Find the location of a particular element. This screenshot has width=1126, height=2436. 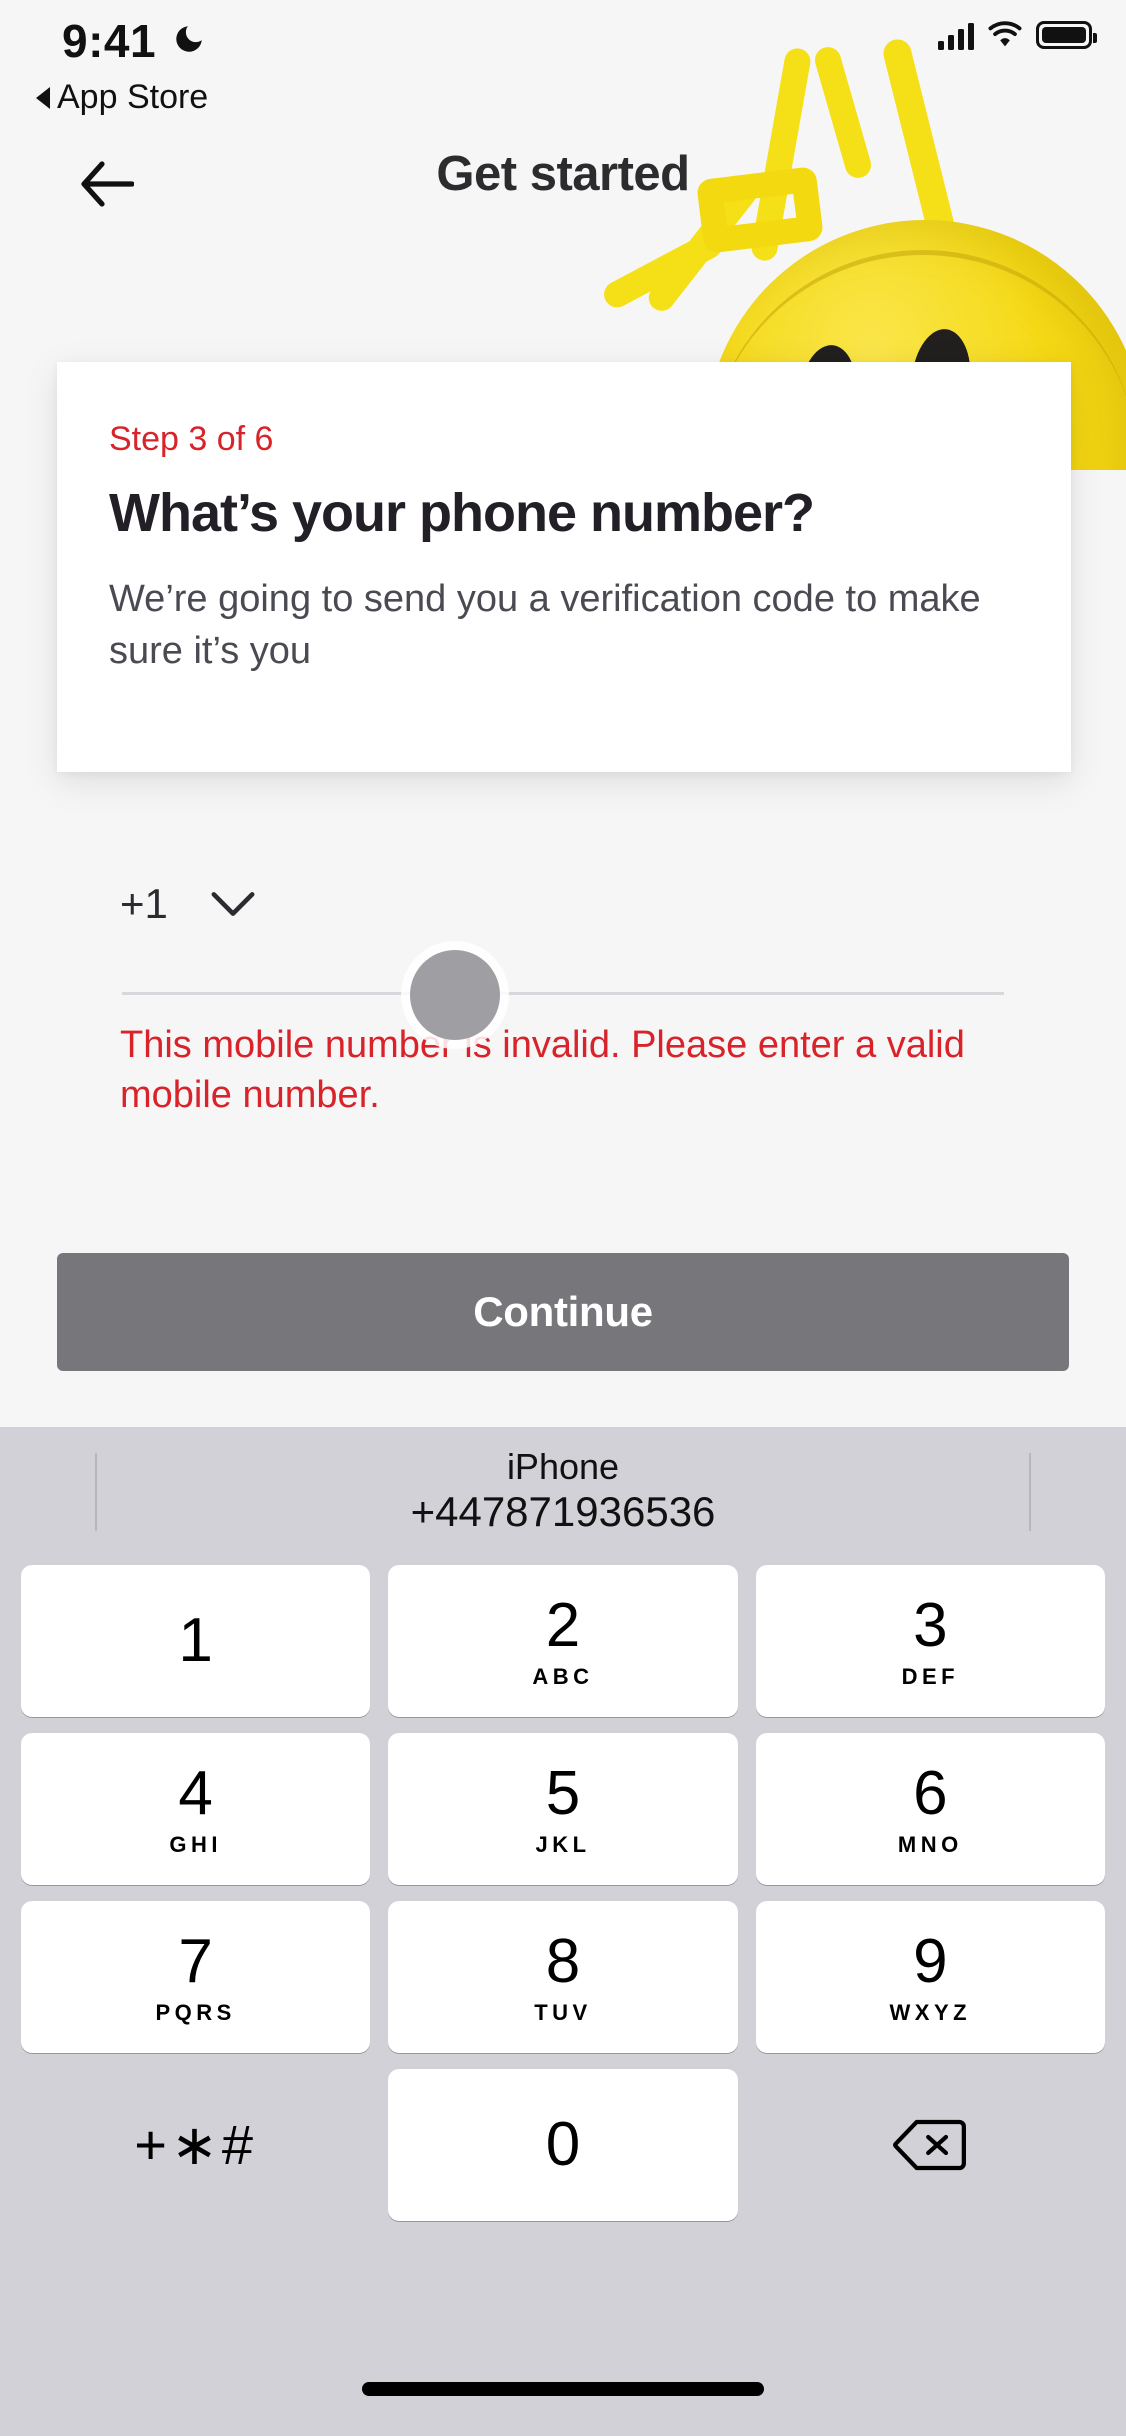

country-code-value: +1 is located at coordinates (144, 903).